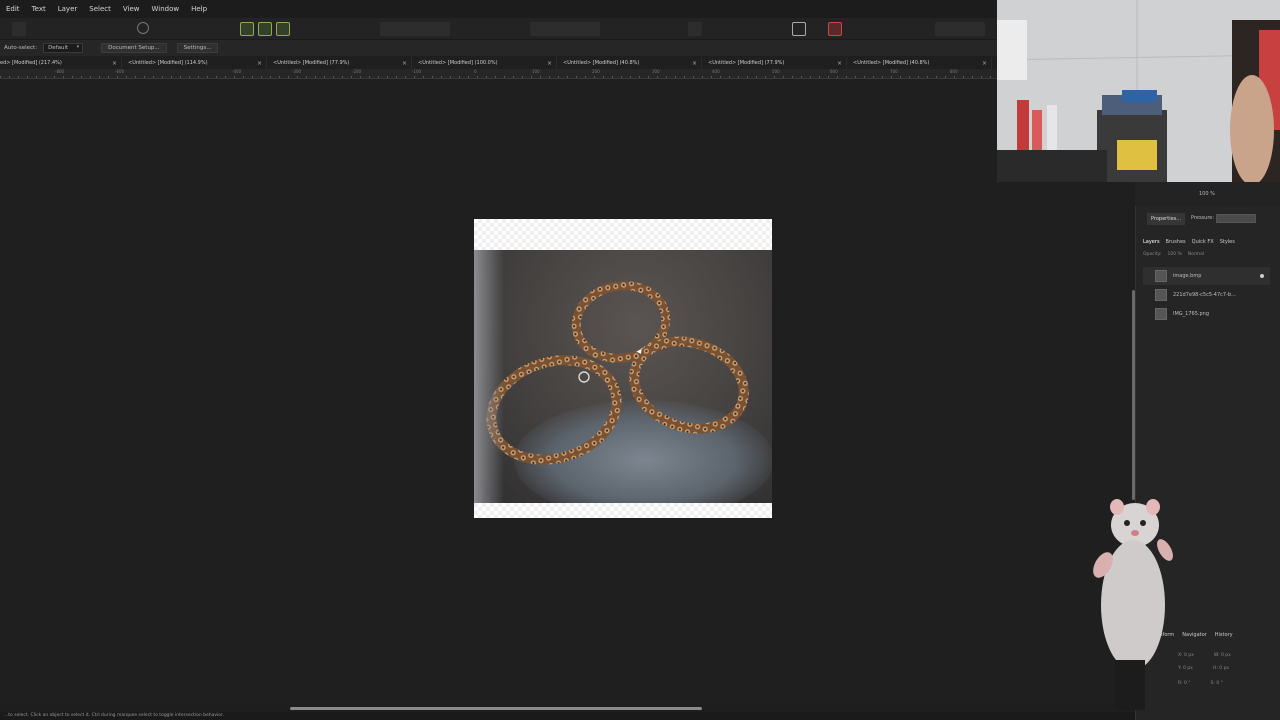  Describe the element at coordinates (19, 29) in the screenshot. I see `persona-icon` at that location.